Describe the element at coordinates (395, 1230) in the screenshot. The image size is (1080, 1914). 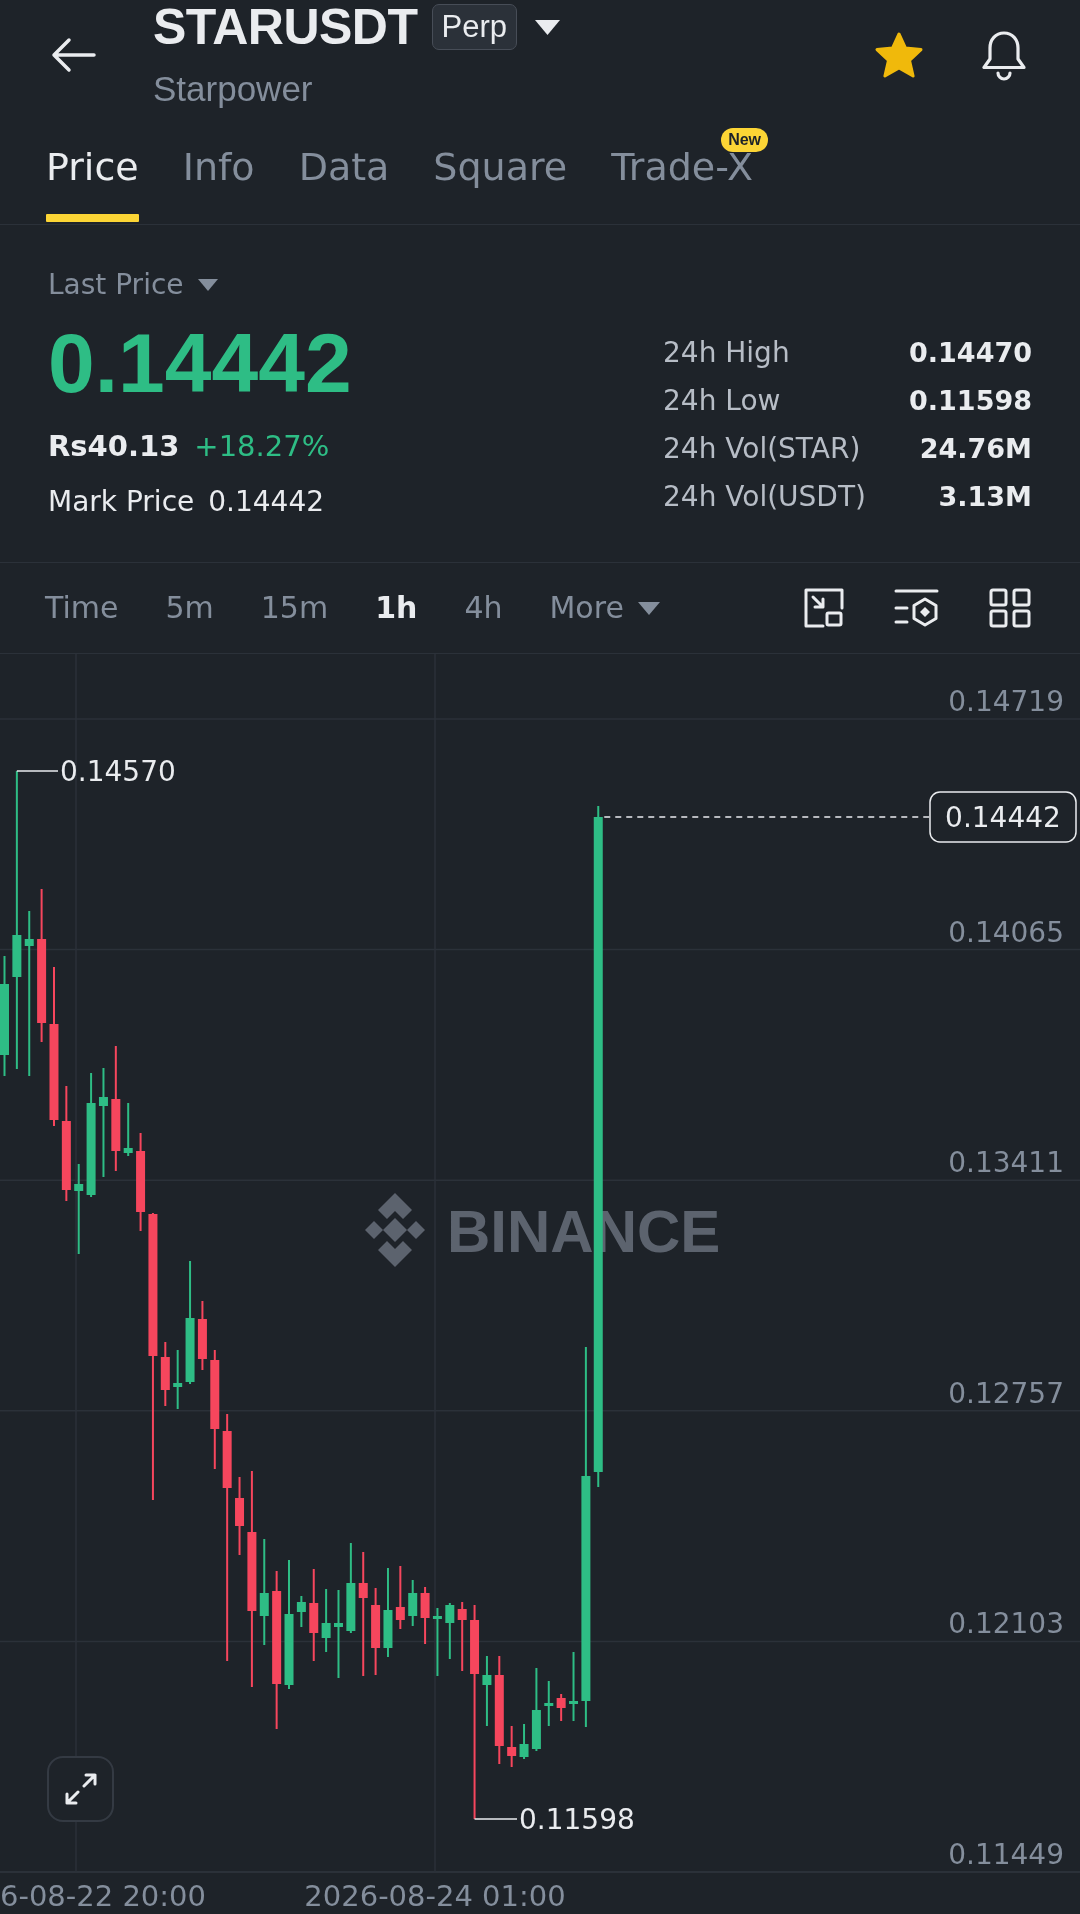
I see `diamond-logo-icon` at that location.